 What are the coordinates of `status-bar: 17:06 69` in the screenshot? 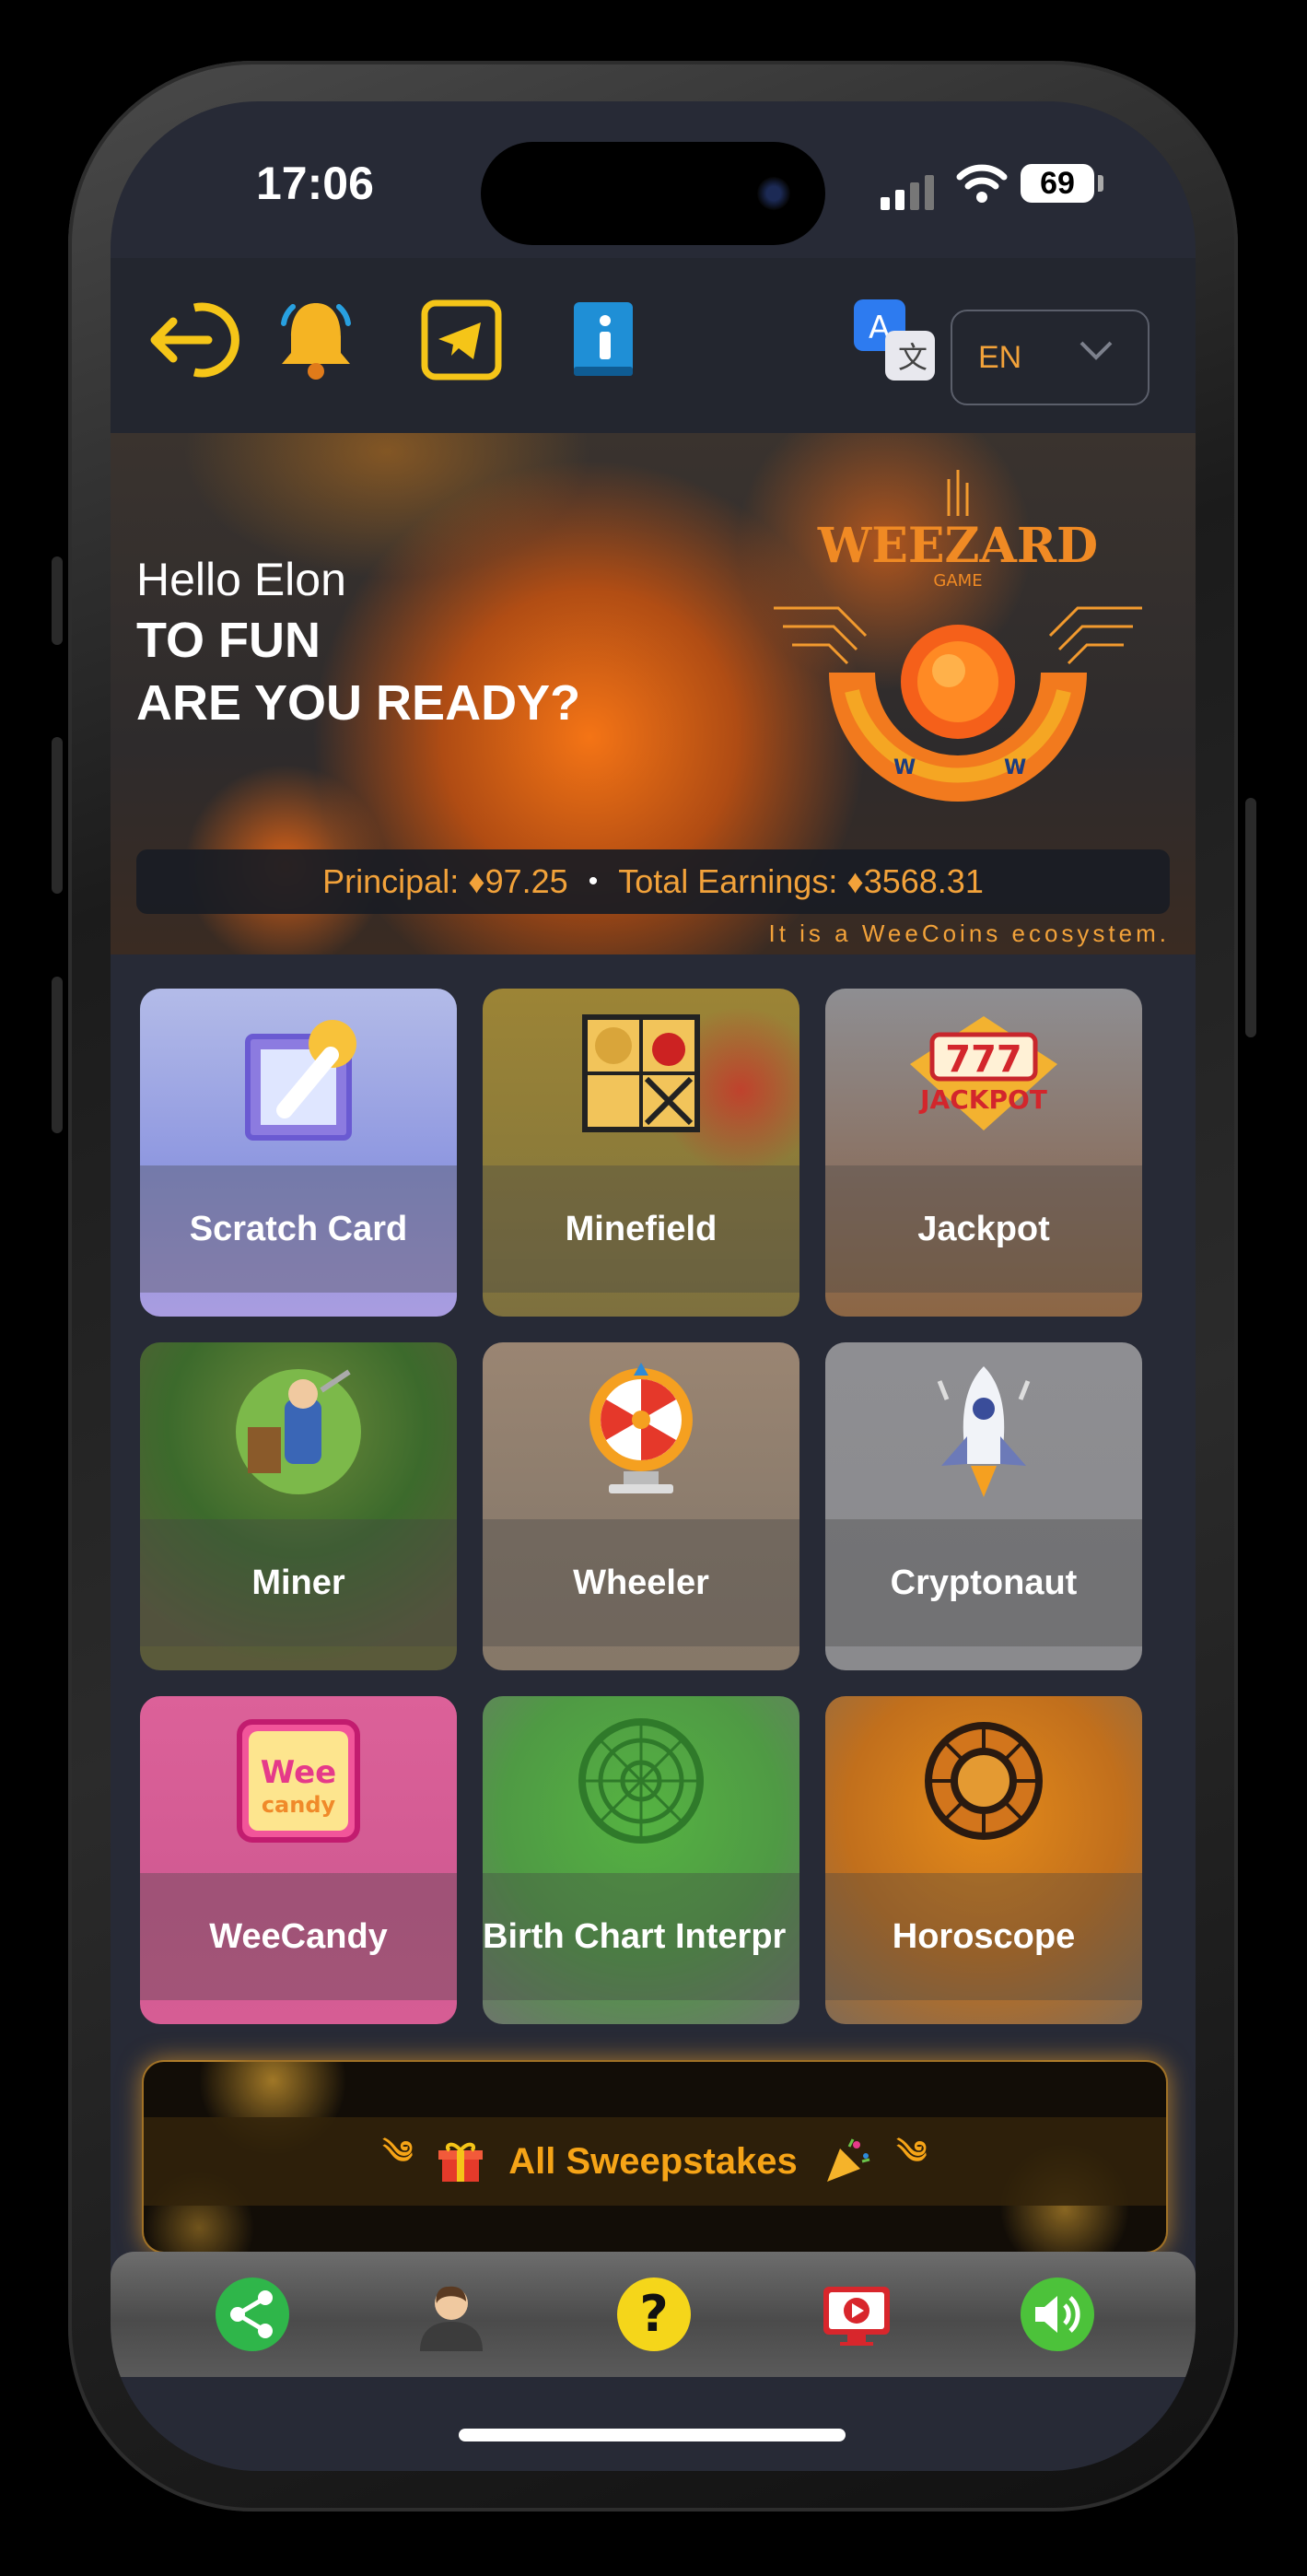 It's located at (653, 179).